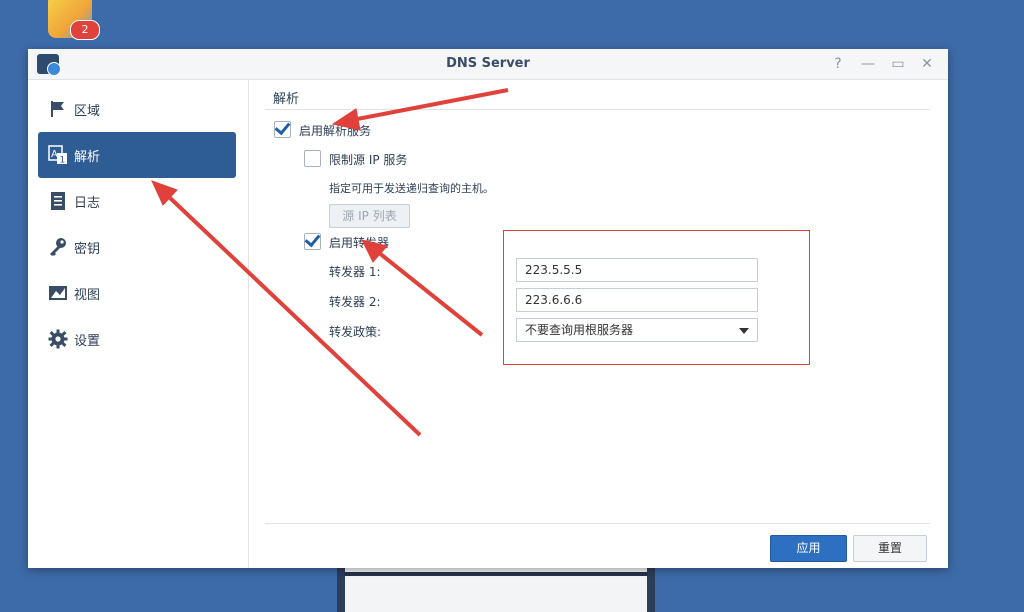 The width and height of the screenshot is (1024, 612). Describe the element at coordinates (57, 109) in the screenshot. I see `flag-icon` at that location.